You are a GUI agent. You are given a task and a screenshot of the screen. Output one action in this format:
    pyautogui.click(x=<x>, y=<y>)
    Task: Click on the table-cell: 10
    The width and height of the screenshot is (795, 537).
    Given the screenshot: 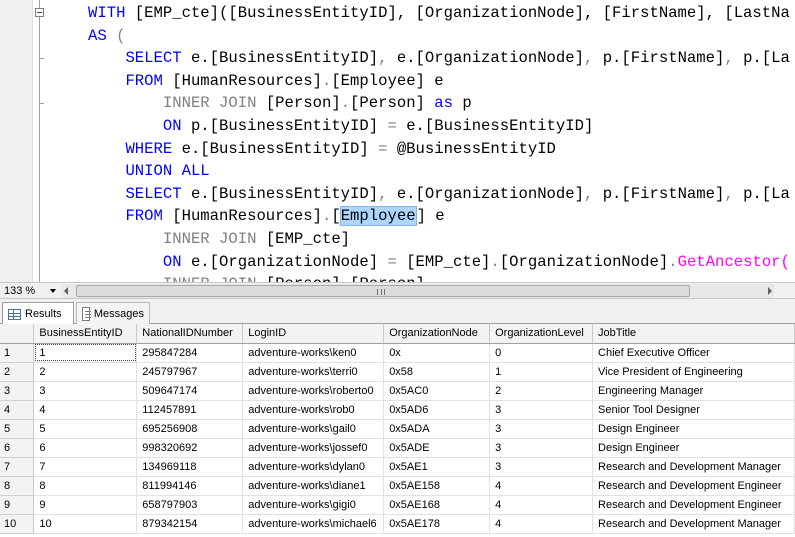 What is the action you would take?
    pyautogui.click(x=85, y=524)
    